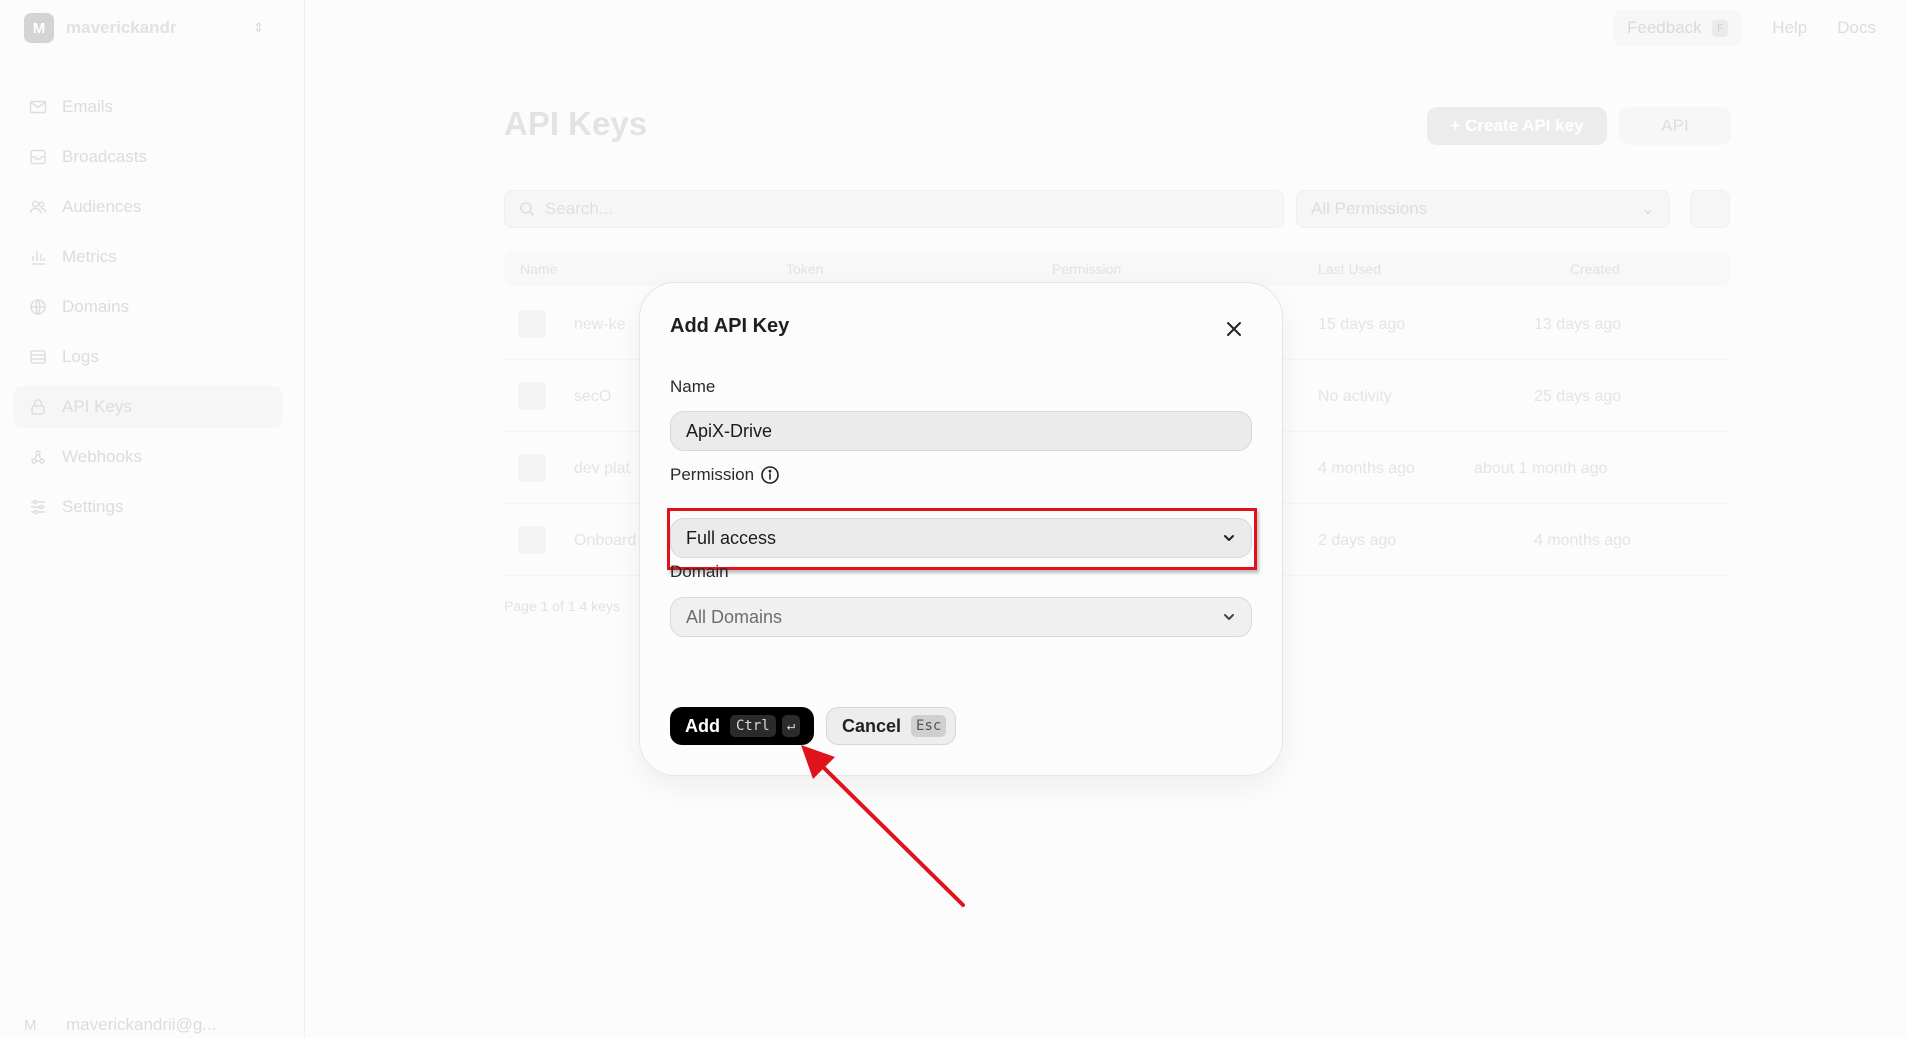 Image resolution: width=1906 pixels, height=1038 pixels. Describe the element at coordinates (38, 357) in the screenshot. I see `list-icon` at that location.